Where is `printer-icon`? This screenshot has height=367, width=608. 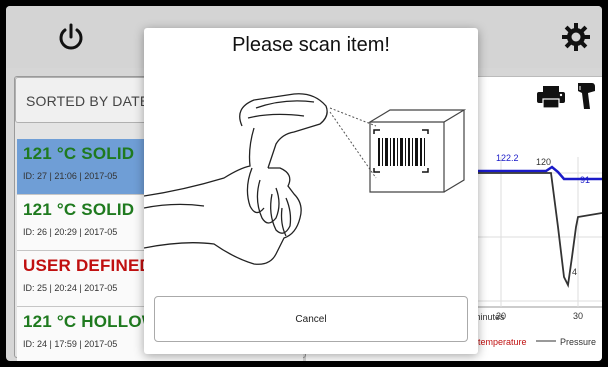 printer-icon is located at coordinates (551, 97).